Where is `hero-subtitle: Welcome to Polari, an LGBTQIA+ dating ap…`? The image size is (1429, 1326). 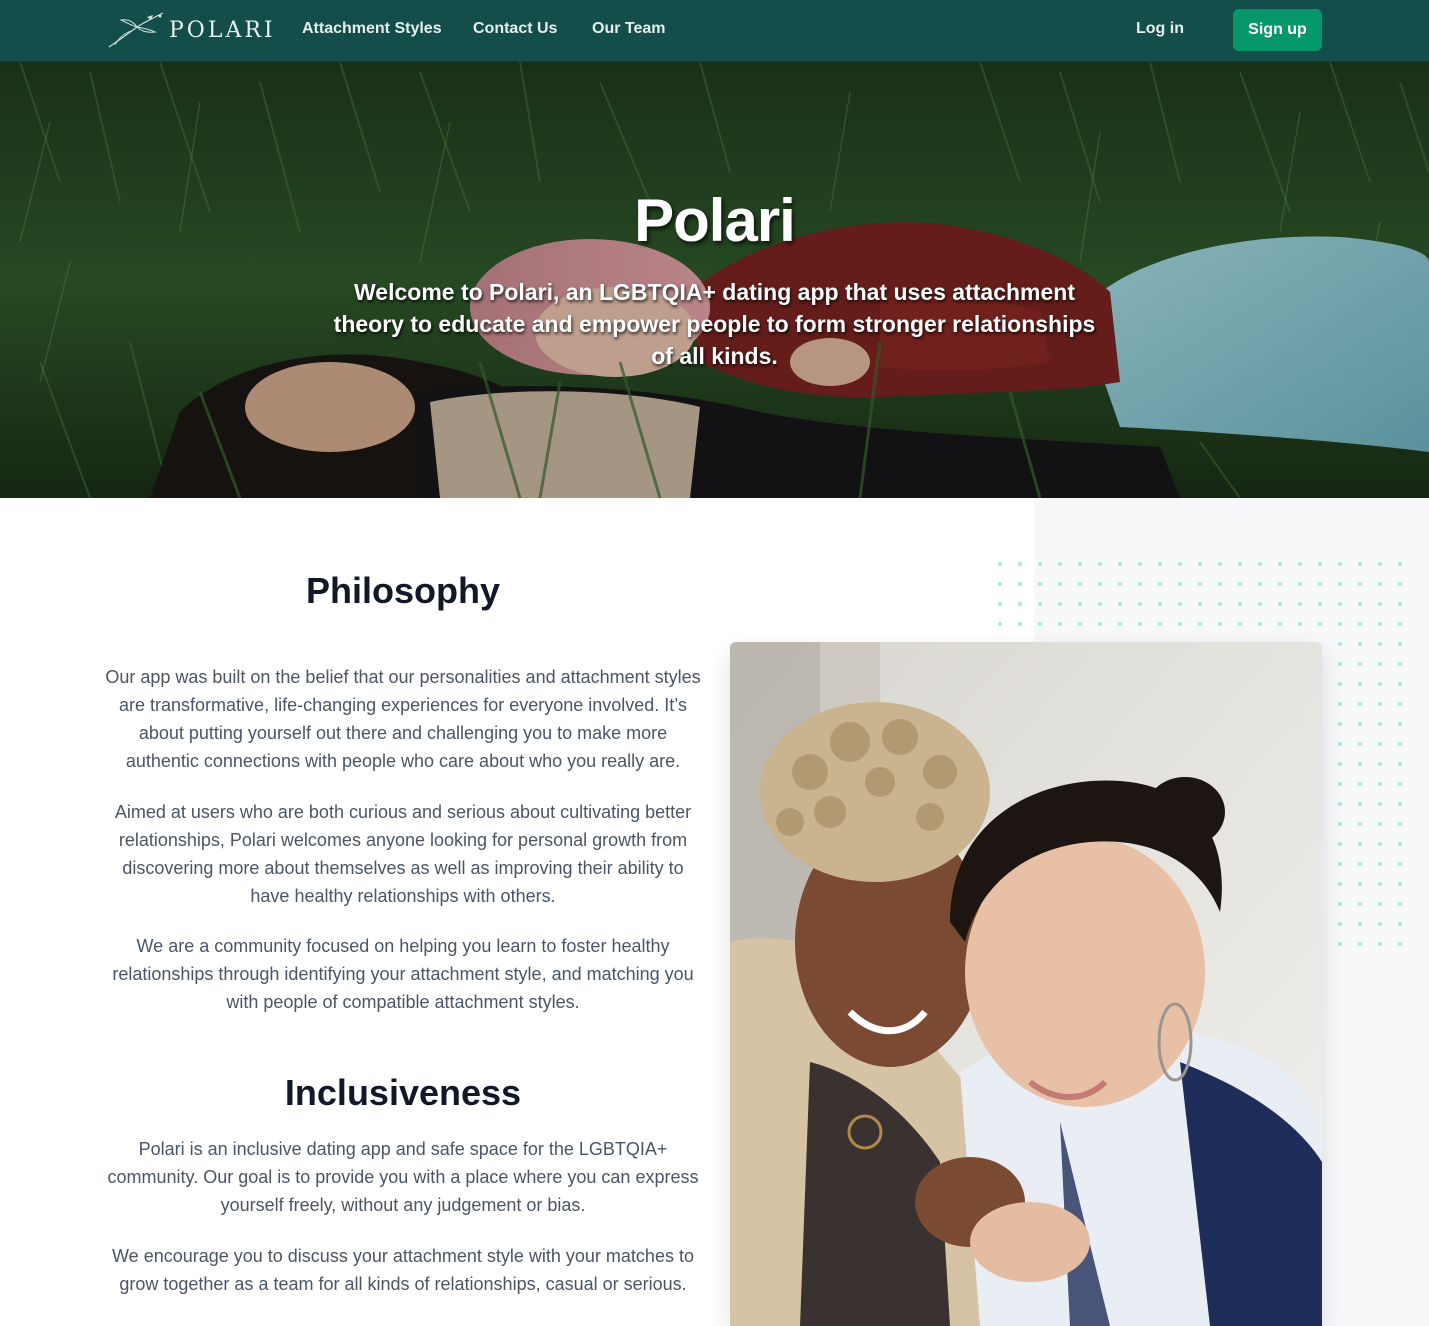
hero-subtitle: Welcome to Polari, an LGBTQIA+ dating ap… is located at coordinates (714, 324).